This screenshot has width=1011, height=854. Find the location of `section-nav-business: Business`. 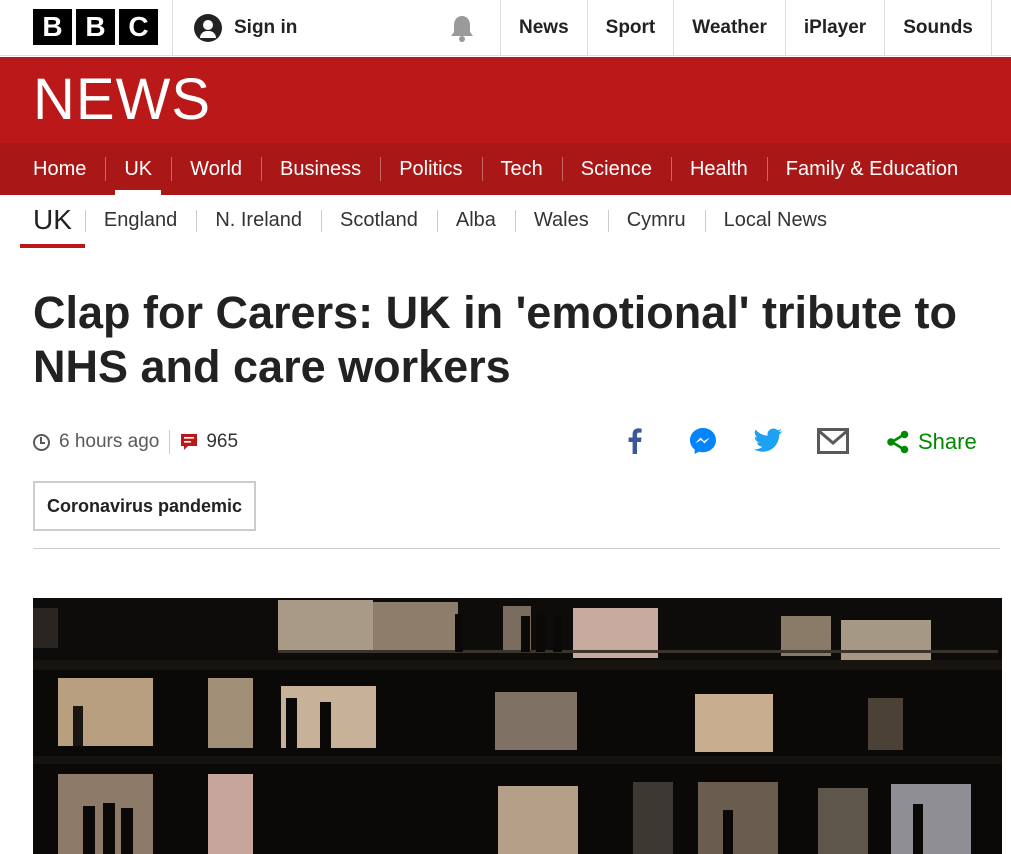

section-nav-business: Business is located at coordinates (320, 169).